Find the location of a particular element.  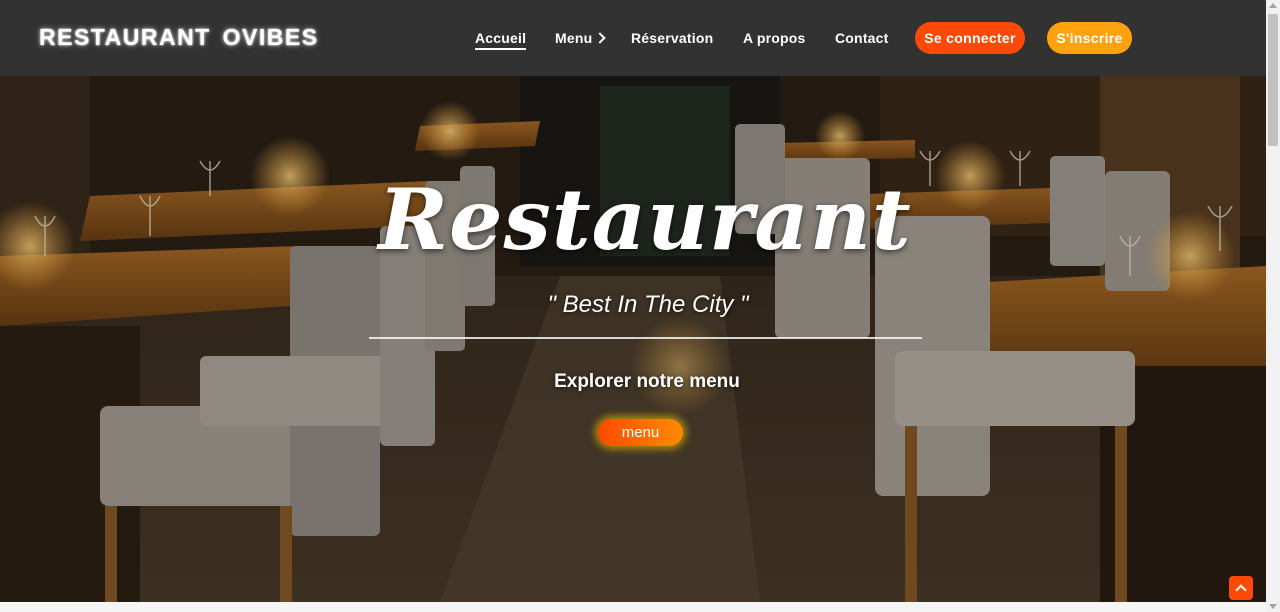

nav-item-contact: Contact is located at coordinates (862, 38).